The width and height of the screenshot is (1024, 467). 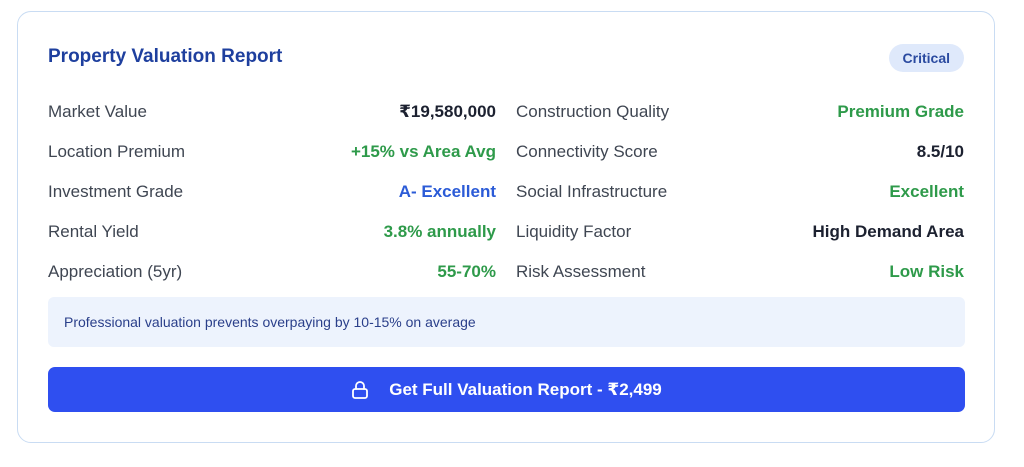 What do you see at coordinates (740, 152) in the screenshot?
I see `metric-row-connectivity-score: Connectivity Score 8.5/10` at bounding box center [740, 152].